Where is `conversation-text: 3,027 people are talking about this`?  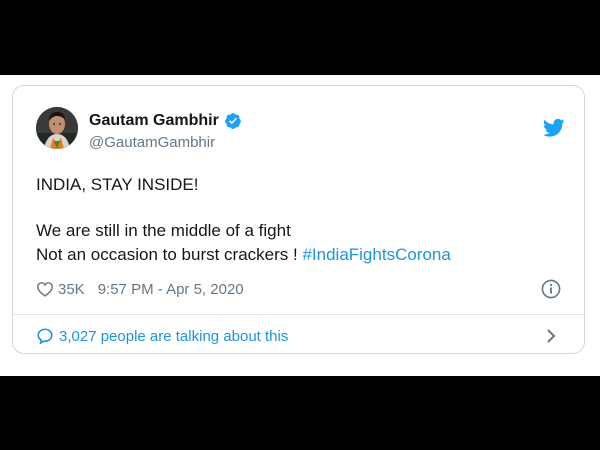
conversation-text: 3,027 people are talking about this is located at coordinates (173, 336).